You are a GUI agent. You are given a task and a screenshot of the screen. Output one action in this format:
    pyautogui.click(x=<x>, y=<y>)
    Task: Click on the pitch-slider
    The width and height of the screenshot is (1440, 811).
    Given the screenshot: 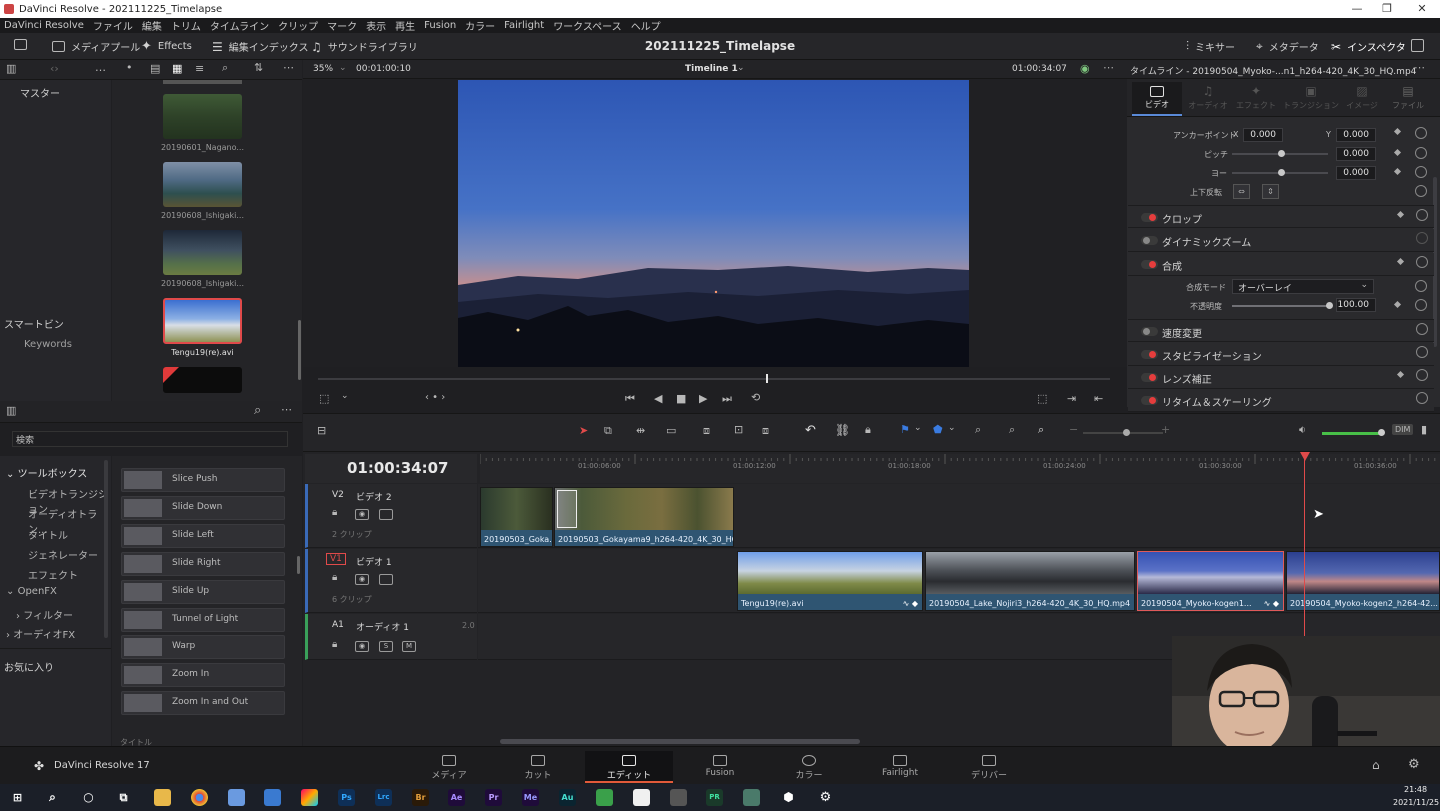 What is the action you would take?
    pyautogui.click(x=1280, y=153)
    